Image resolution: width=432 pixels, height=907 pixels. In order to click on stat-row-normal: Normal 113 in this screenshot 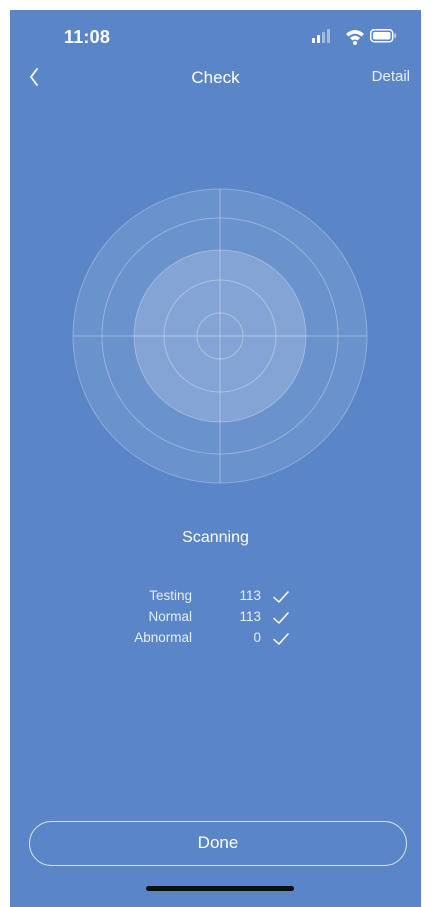, I will do `click(215, 620)`.